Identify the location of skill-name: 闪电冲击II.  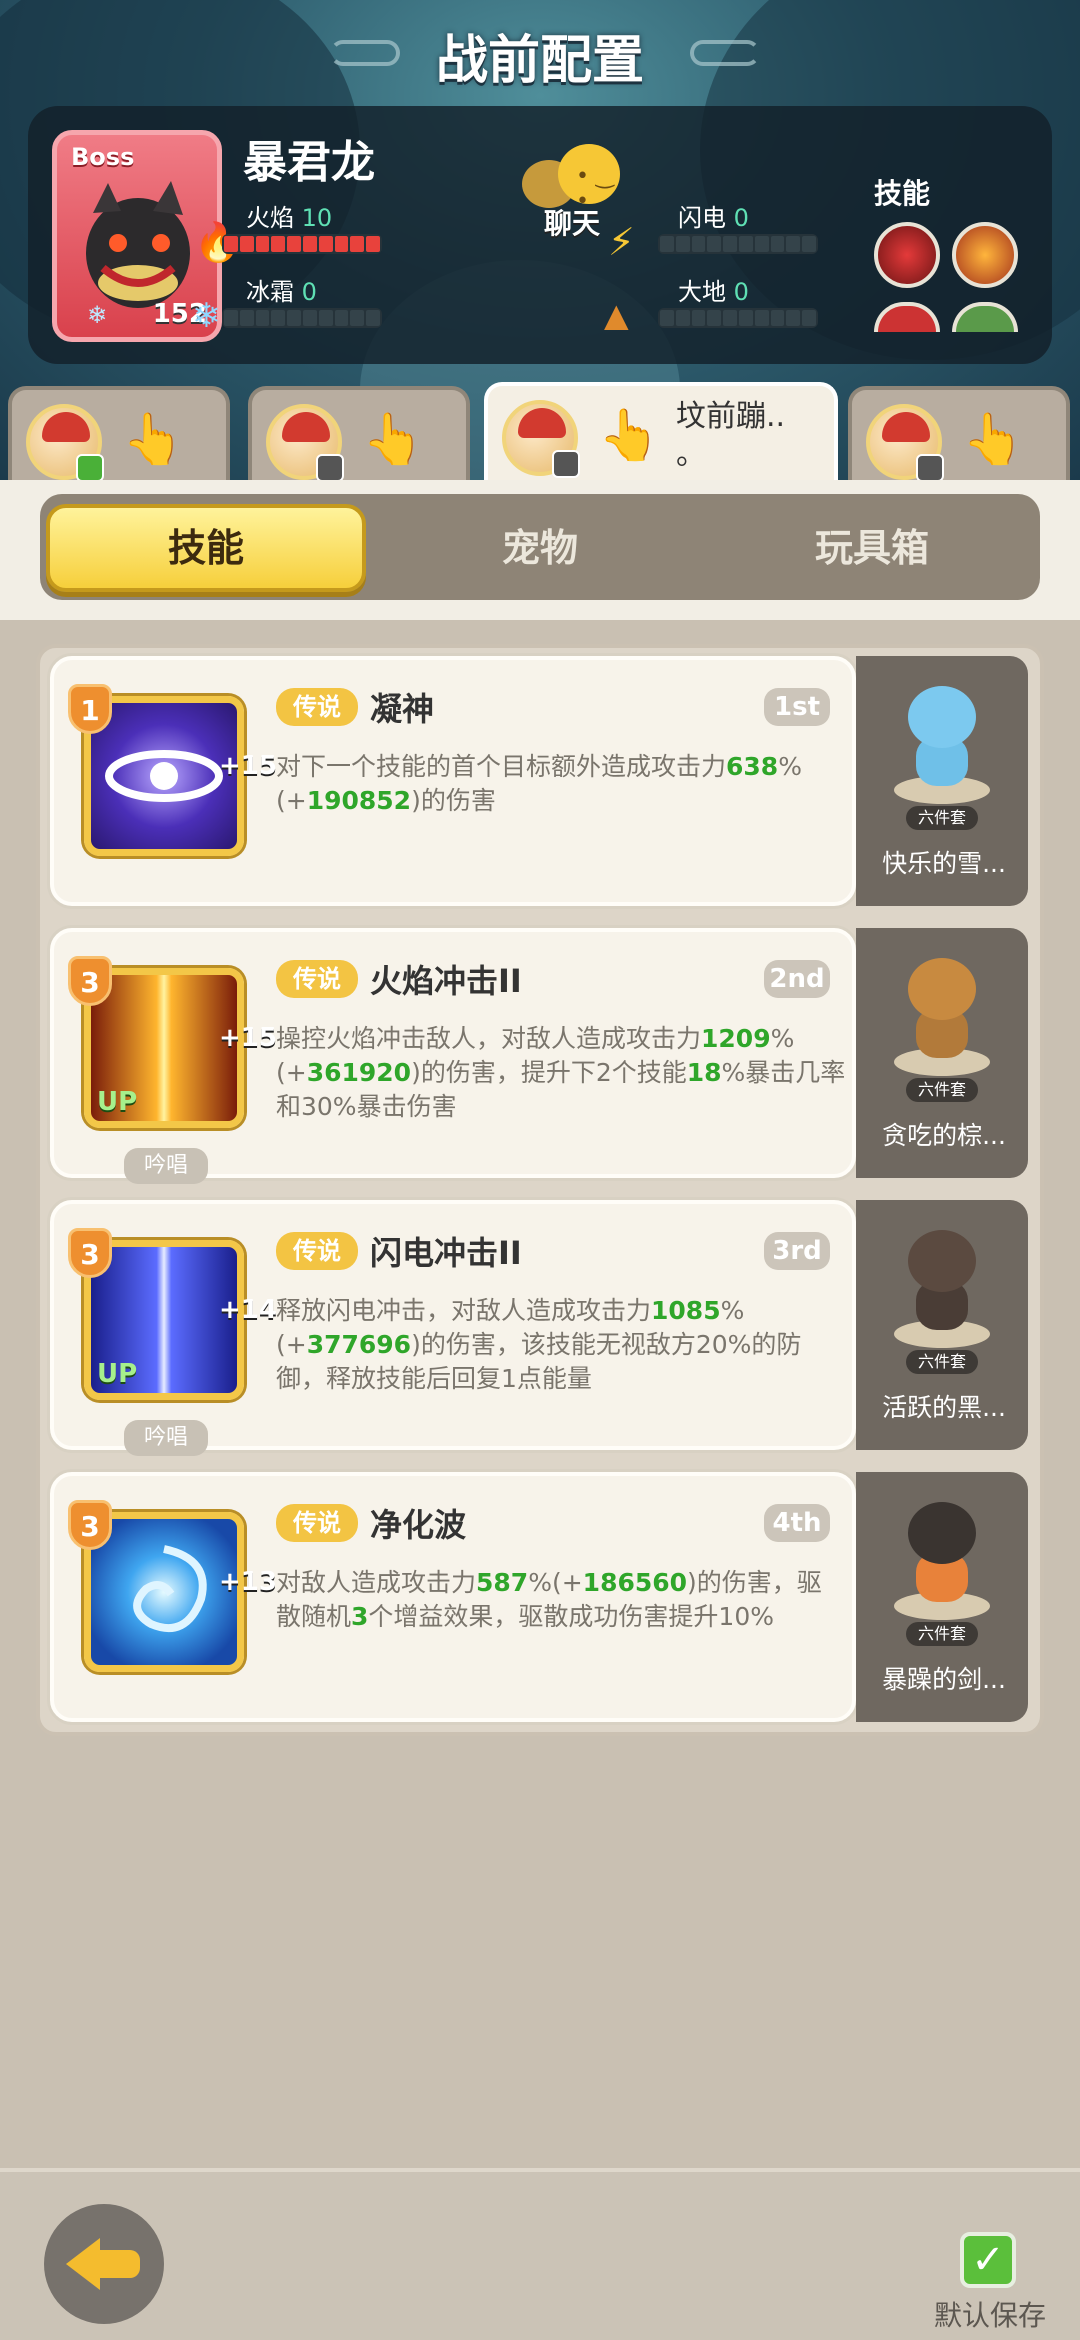
(446, 1253).